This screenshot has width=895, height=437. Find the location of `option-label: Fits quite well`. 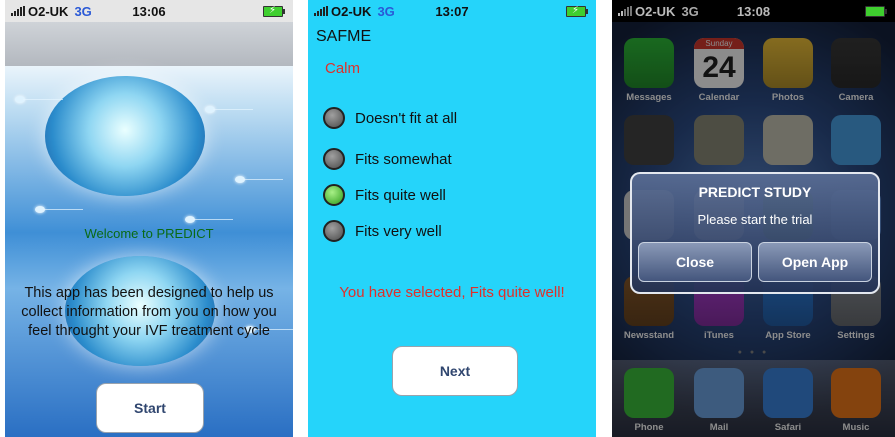

option-label: Fits quite well is located at coordinates (400, 195).